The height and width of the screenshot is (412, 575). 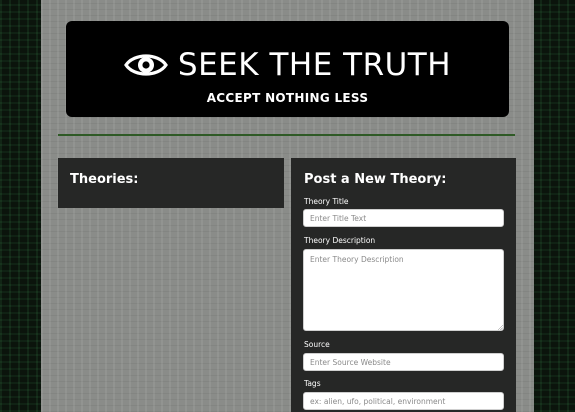 What do you see at coordinates (312, 383) in the screenshot?
I see `tags-label: Tags` at bounding box center [312, 383].